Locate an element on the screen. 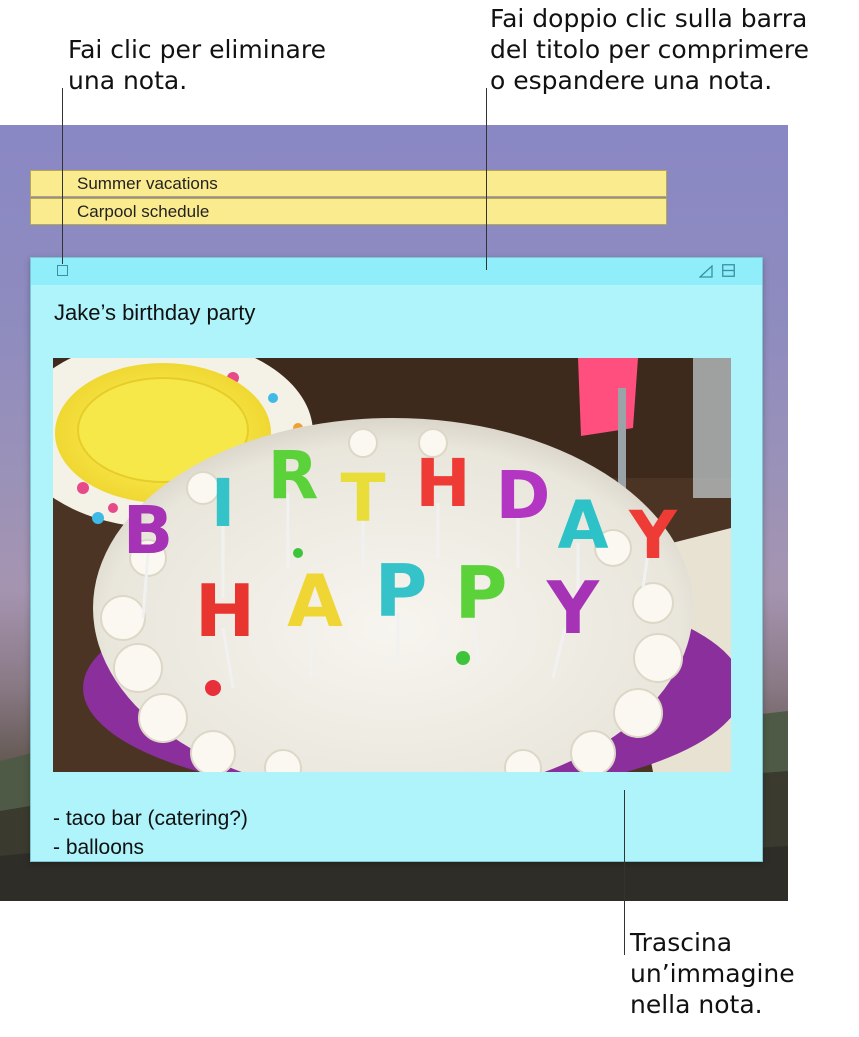  callout-drag-image: Trascina un’immagine nella nota. is located at coordinates (712, 973).